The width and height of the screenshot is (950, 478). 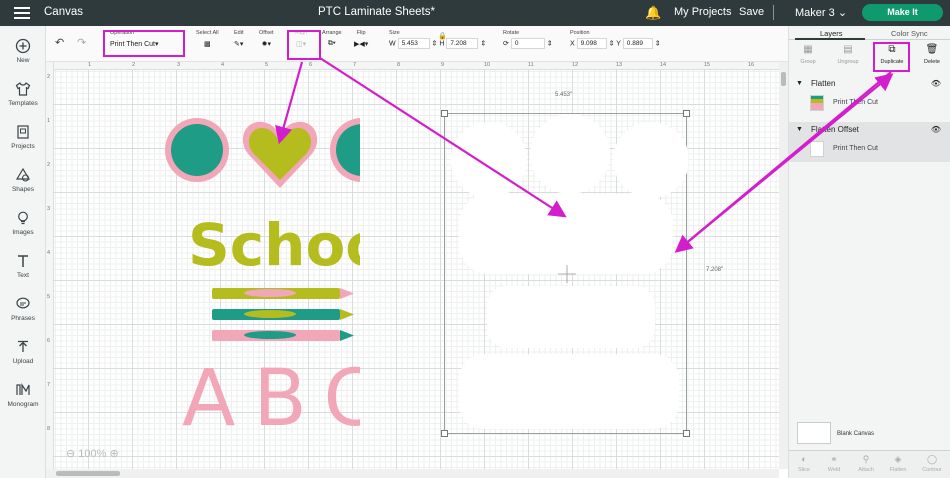 What do you see at coordinates (443, 137) in the screenshot?
I see `arrow-to-offset` at bounding box center [443, 137].